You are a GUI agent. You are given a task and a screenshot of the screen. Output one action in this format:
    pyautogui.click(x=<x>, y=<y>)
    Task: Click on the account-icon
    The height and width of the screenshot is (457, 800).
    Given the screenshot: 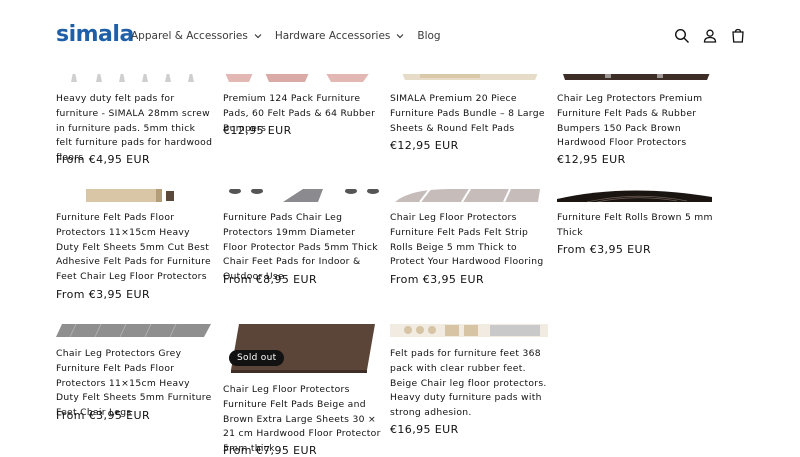 What is the action you would take?
    pyautogui.click(x=710, y=36)
    